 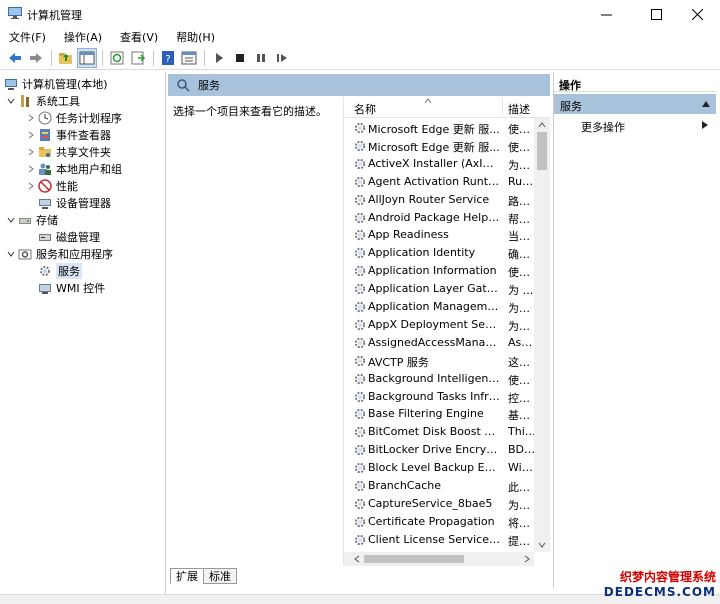 I want to click on tree-item-performance: 性能, so click(x=52, y=185).